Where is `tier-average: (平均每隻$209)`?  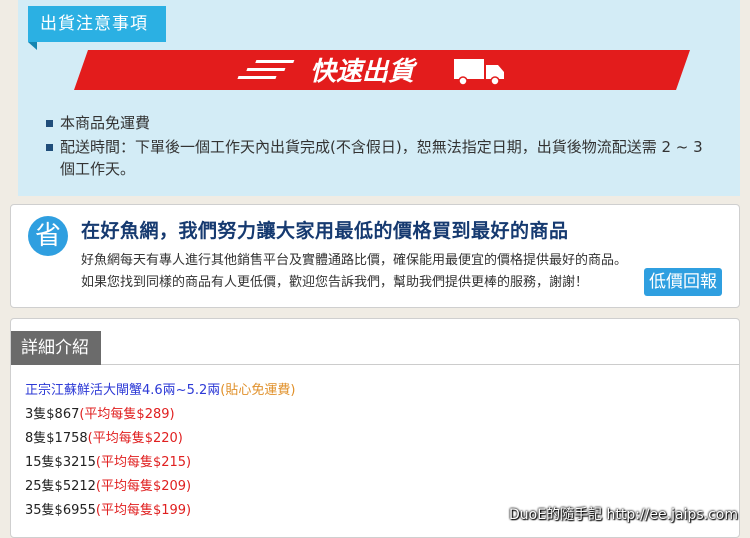
tier-average: (平均每隻$209) is located at coordinates (143, 486).